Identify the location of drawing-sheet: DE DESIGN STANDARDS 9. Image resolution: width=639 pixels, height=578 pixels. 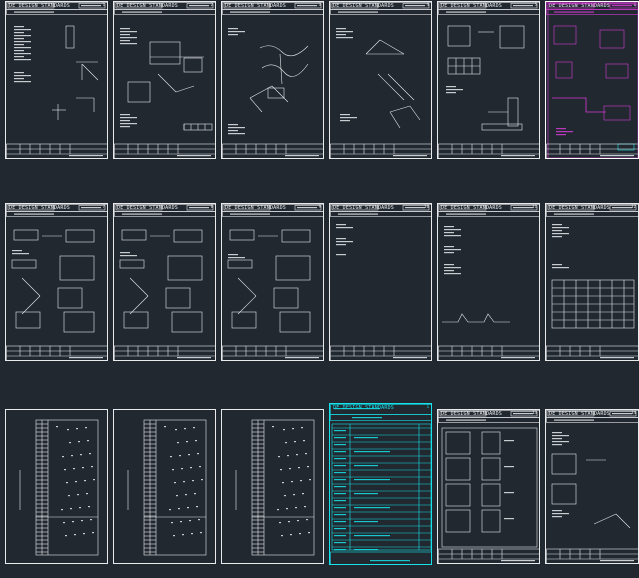
(272, 282).